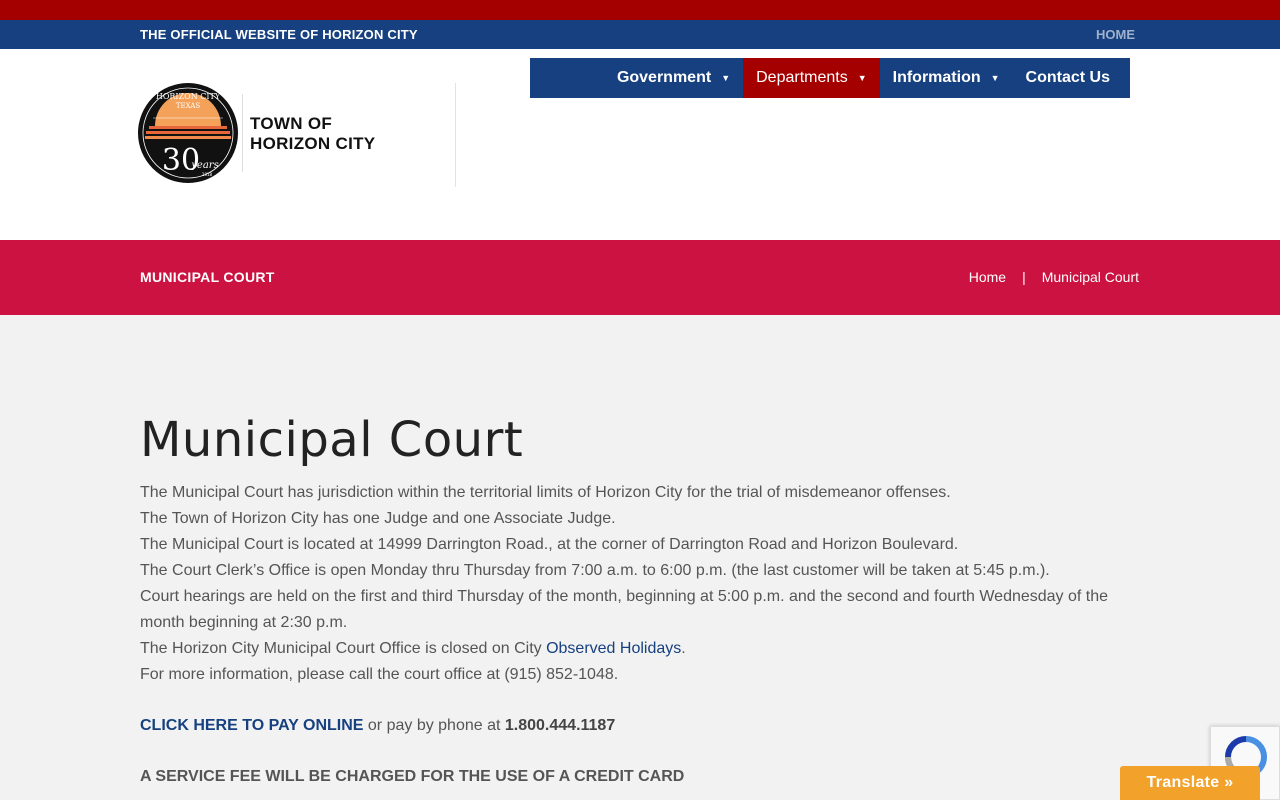 The image size is (1280, 800). Describe the element at coordinates (434, 725) in the screenshot. I see `pay-middle-text: or pay by phone at` at that location.